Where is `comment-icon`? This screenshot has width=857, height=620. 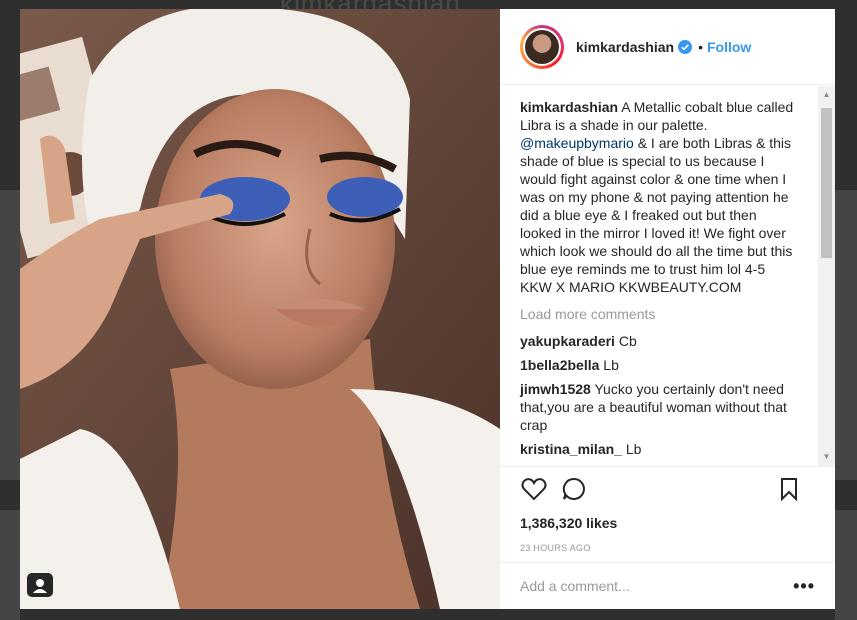 comment-icon is located at coordinates (573, 488).